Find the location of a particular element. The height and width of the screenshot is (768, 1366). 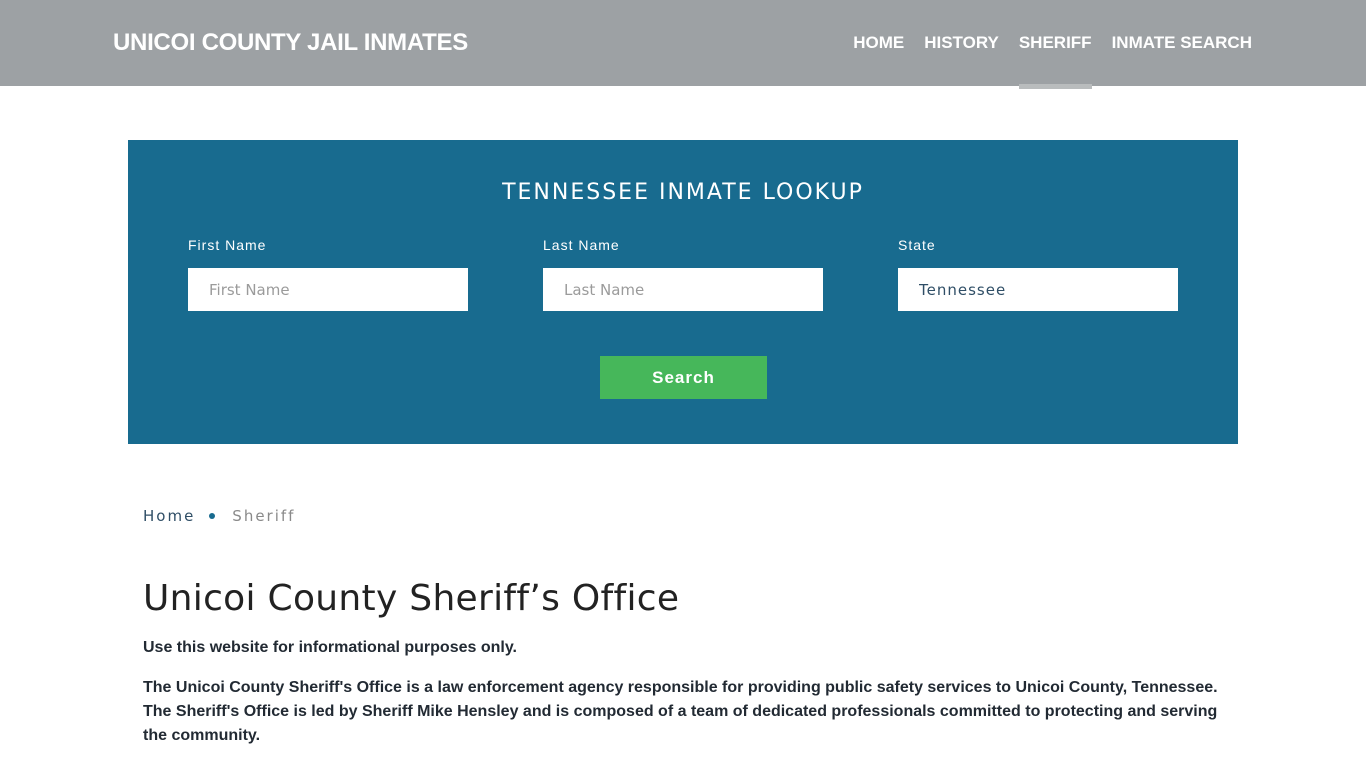

nav-item-history: HISTORY is located at coordinates (961, 43).